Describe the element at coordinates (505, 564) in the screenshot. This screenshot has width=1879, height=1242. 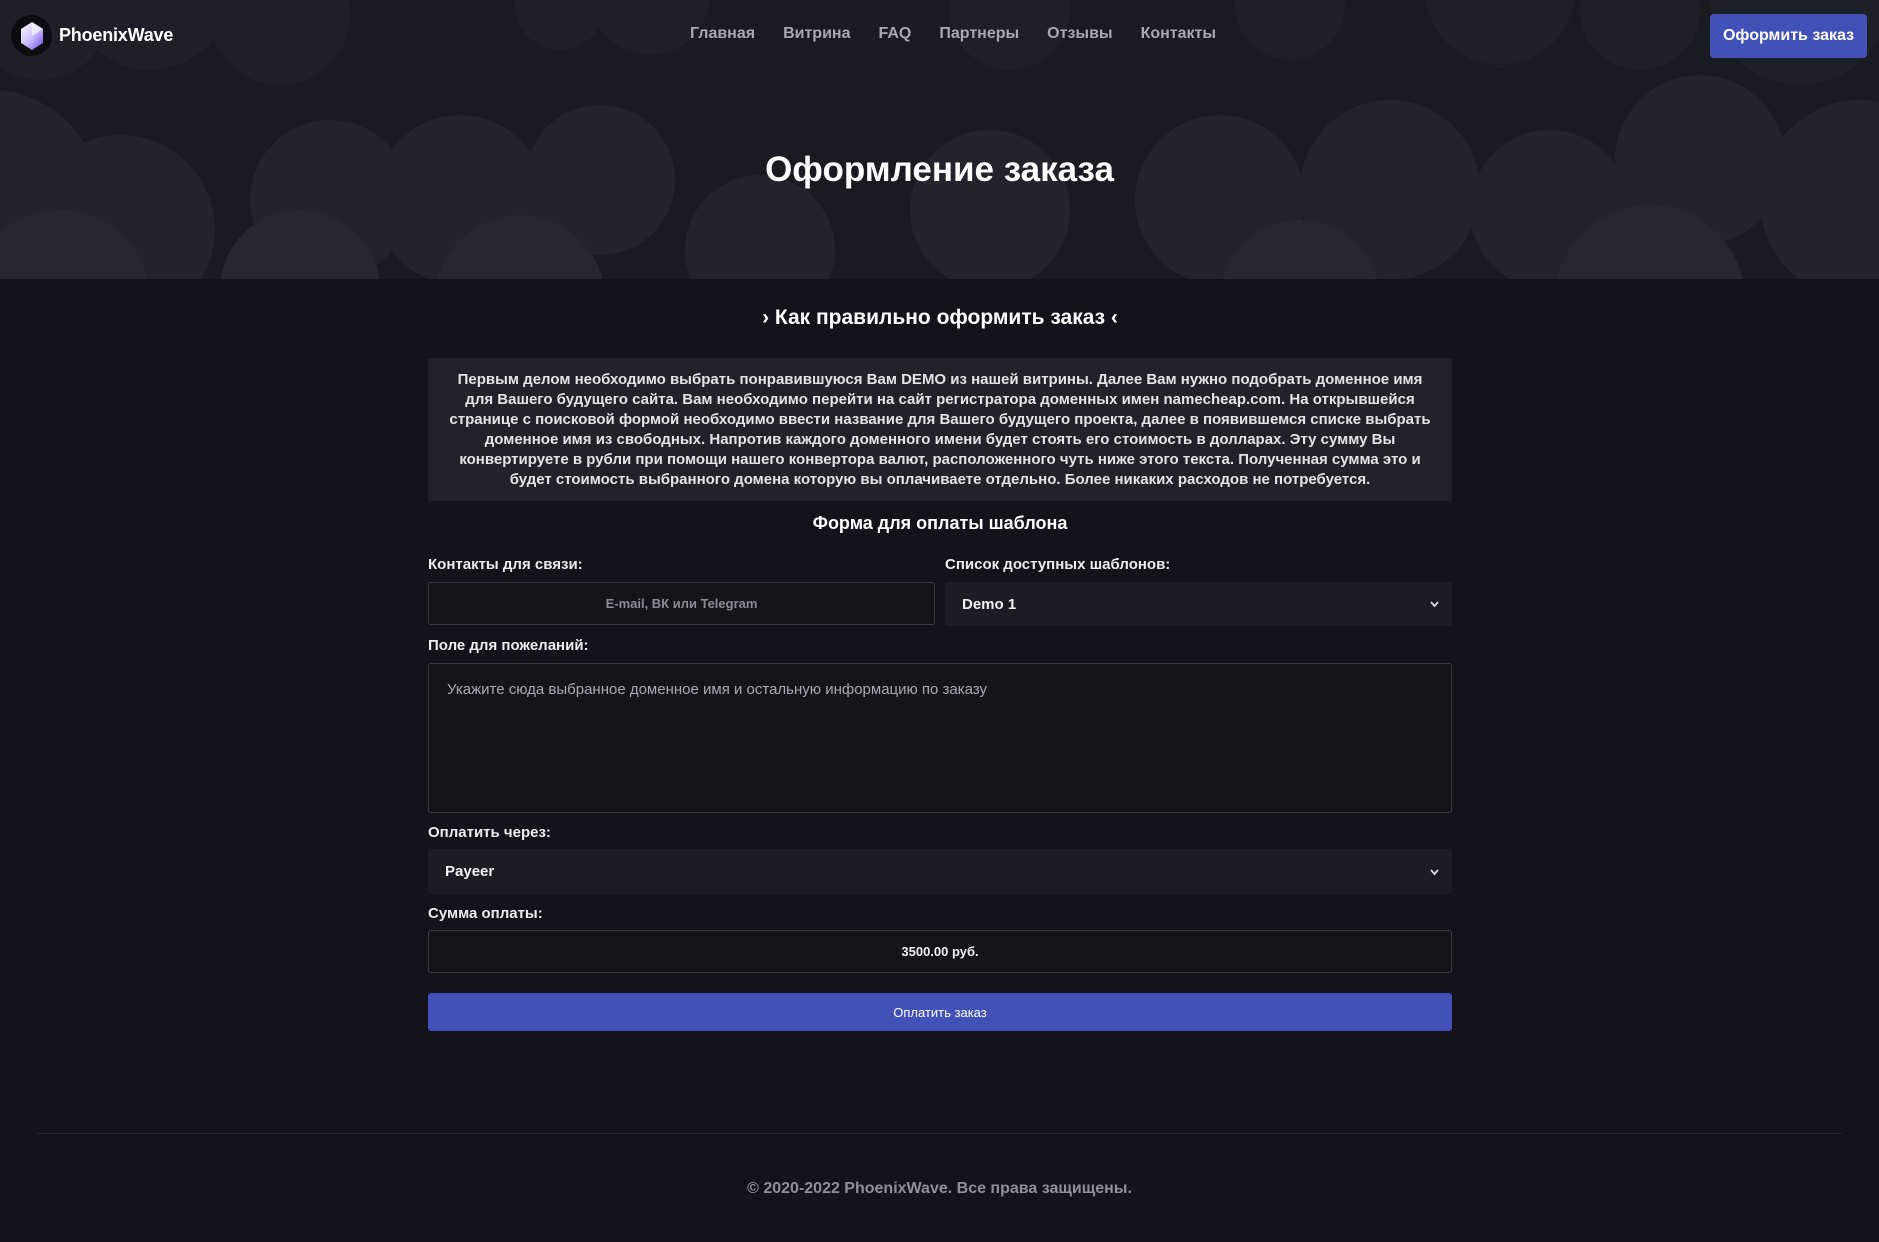
I see `contacts-label: Контакты для связи:` at that location.